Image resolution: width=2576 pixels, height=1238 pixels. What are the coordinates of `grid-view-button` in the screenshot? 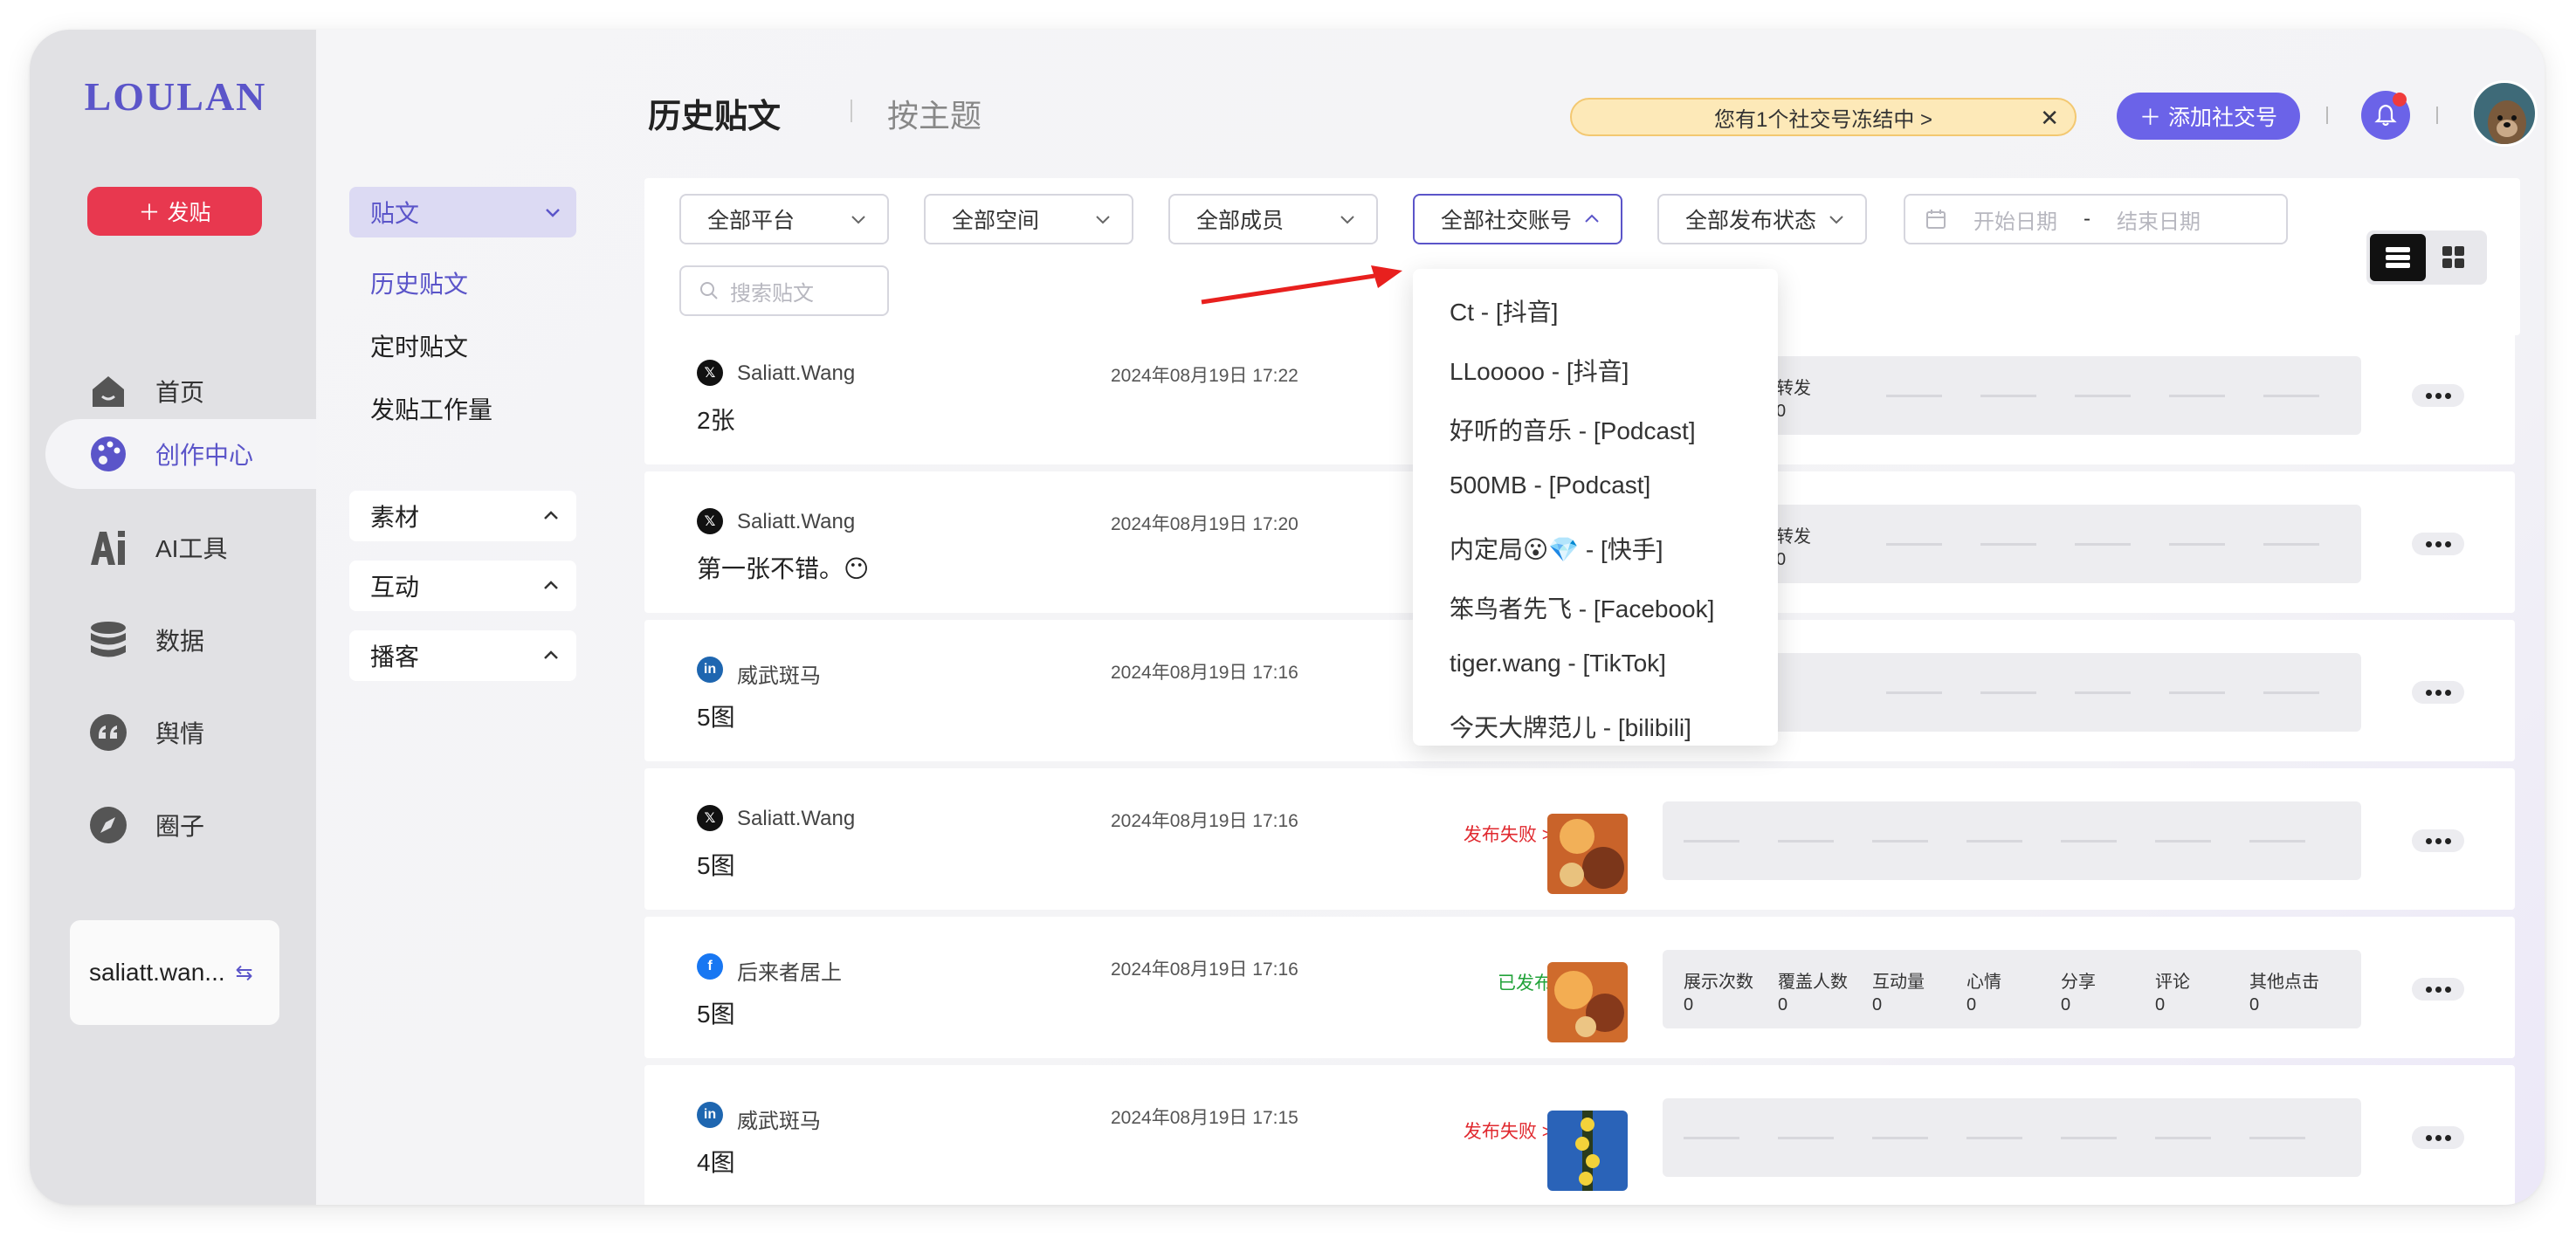 It's located at (2454, 257).